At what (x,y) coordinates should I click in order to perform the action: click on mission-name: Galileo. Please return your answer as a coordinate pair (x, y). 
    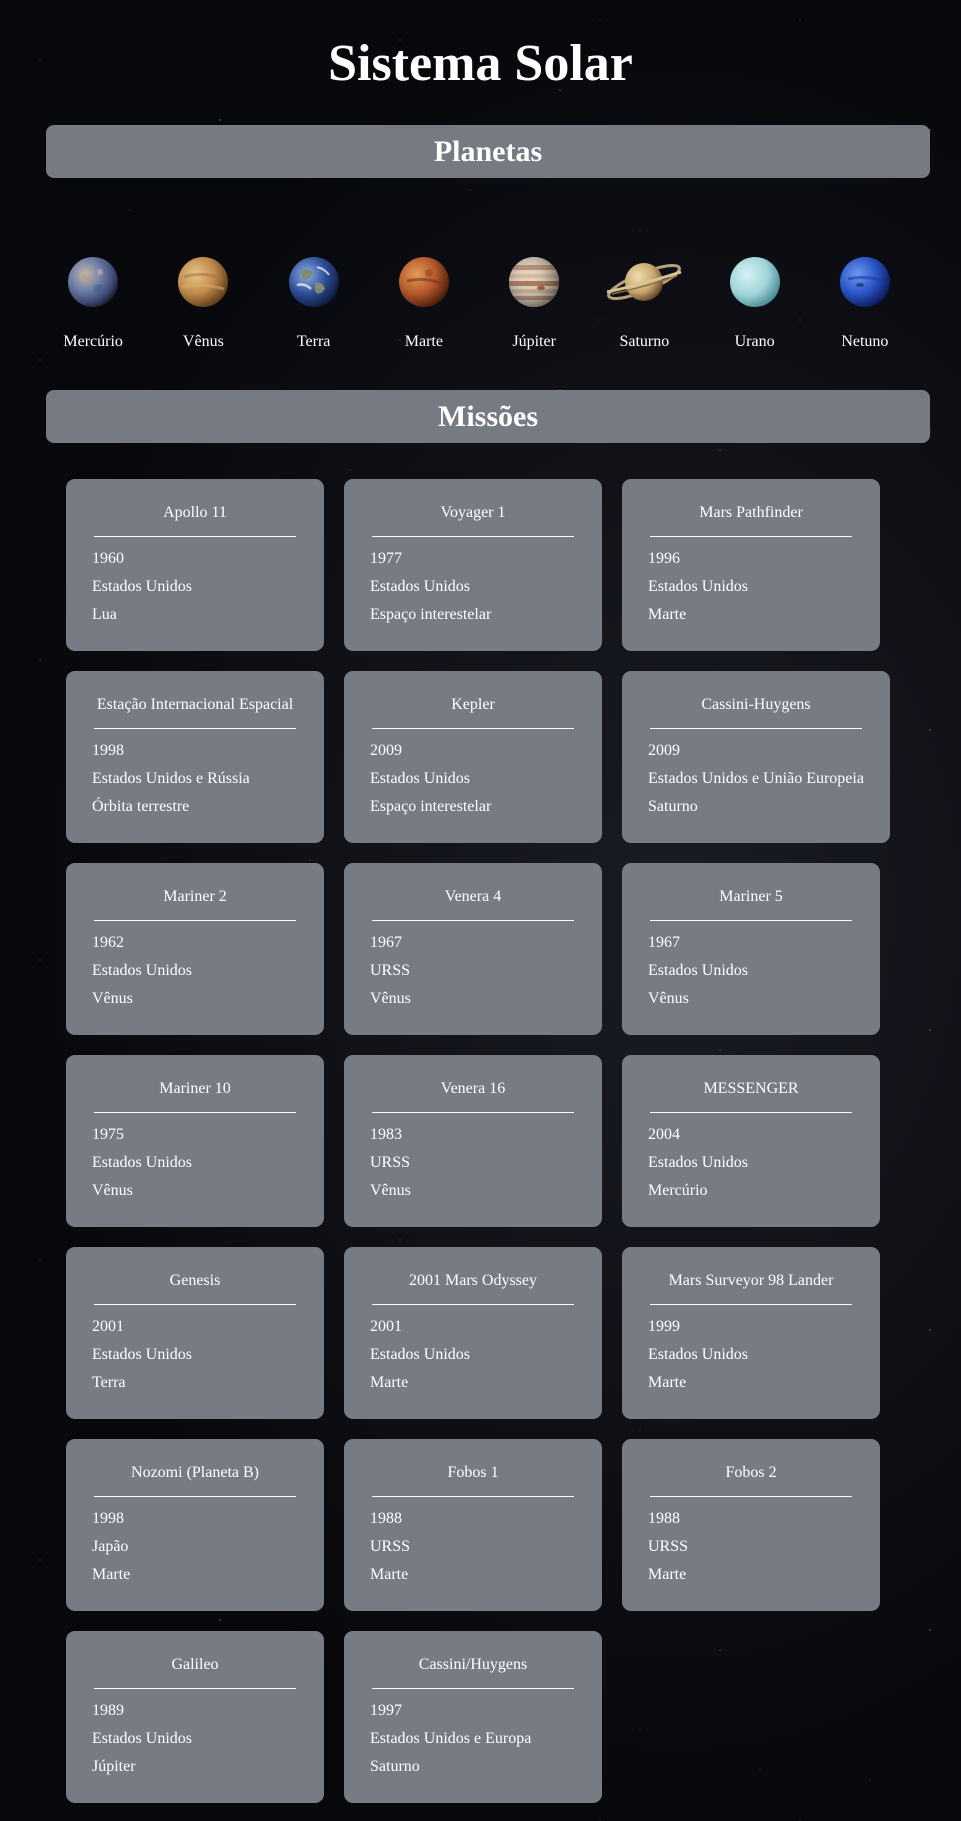
    Looking at the image, I should click on (195, 1664).